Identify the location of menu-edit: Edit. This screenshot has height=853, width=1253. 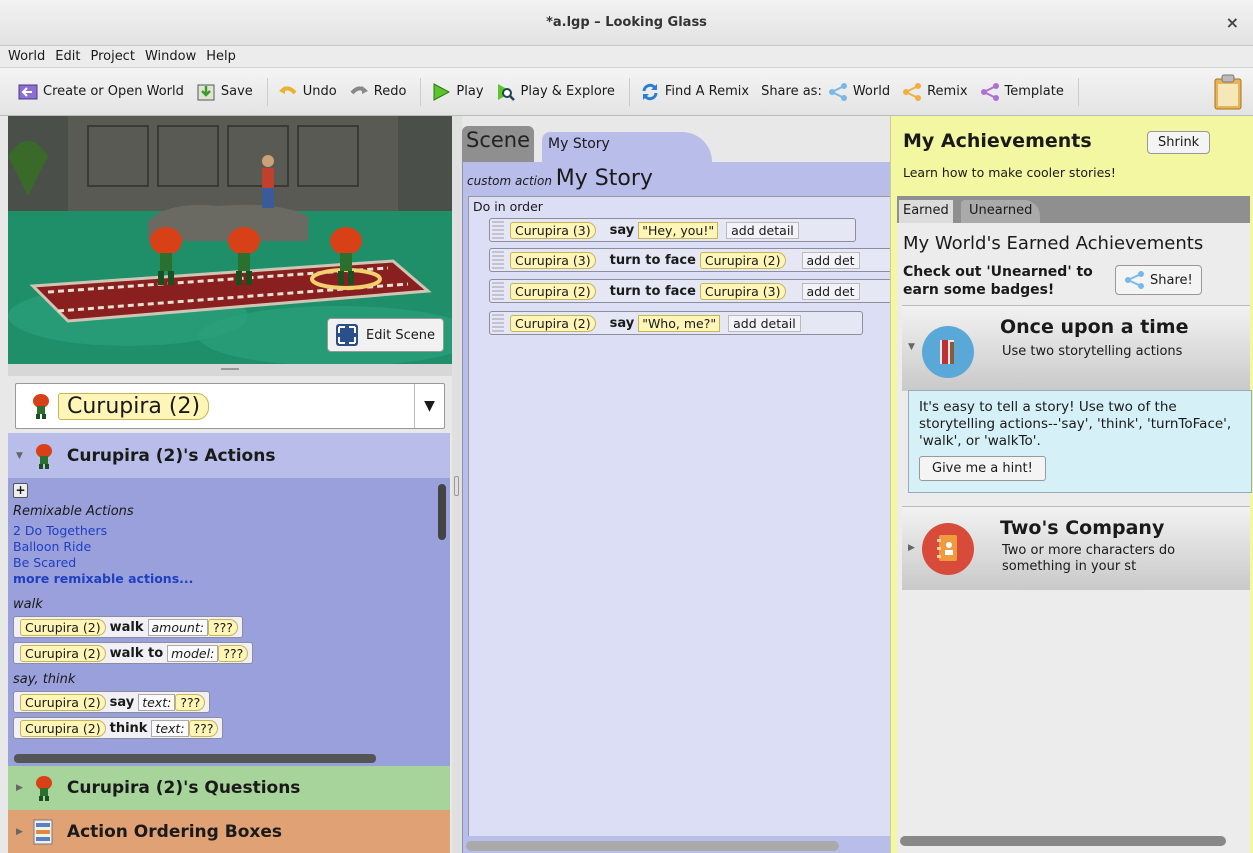
(67, 56).